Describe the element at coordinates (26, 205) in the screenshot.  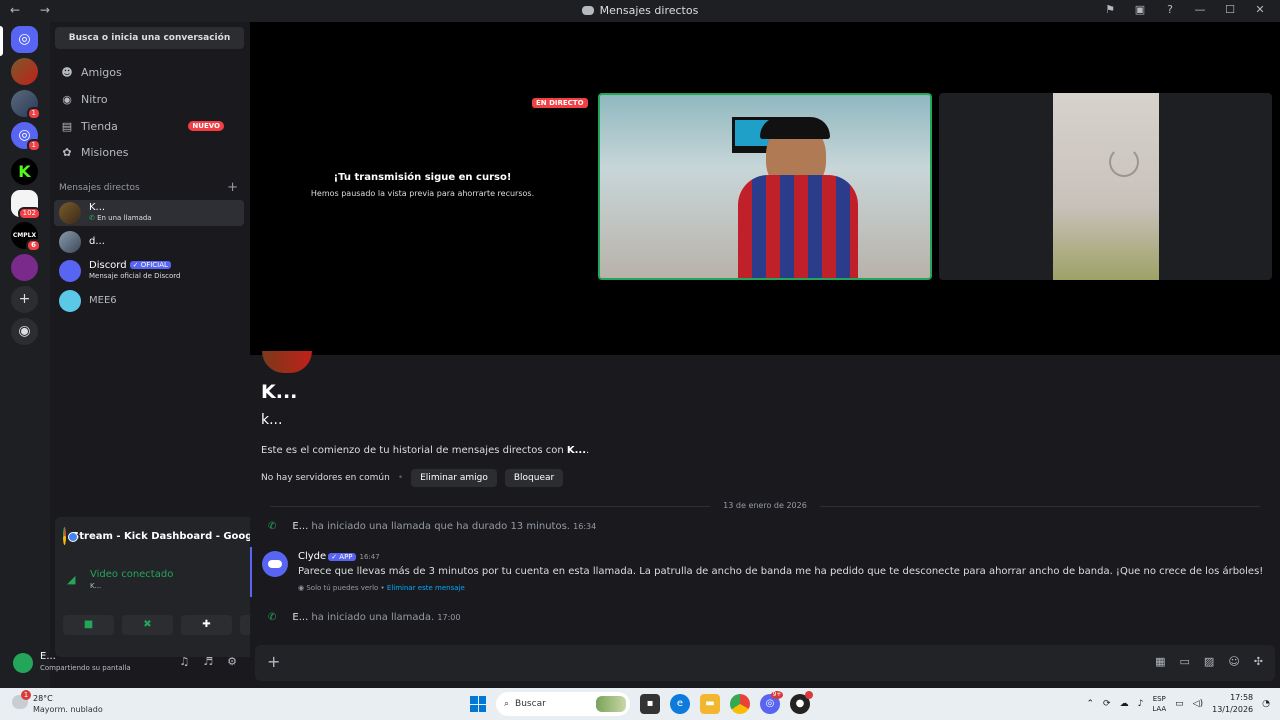
I see `server-icon-5: 102` at that location.